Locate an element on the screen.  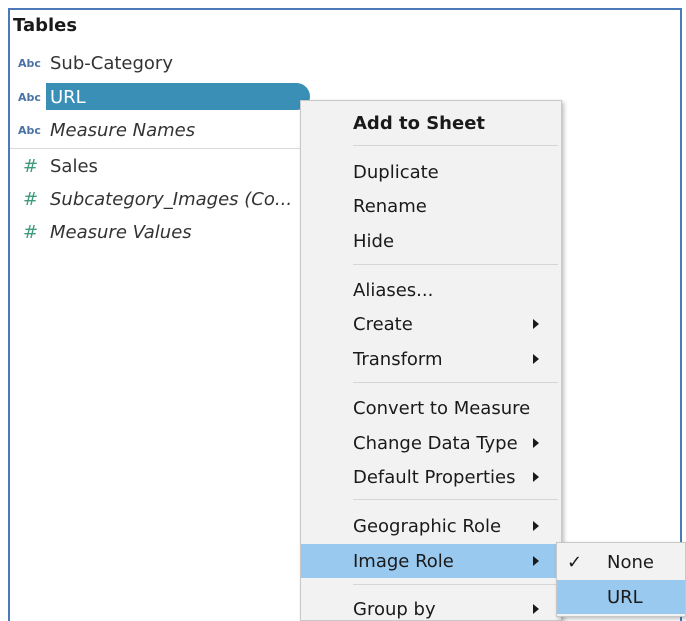
pane-title: Tables is located at coordinates (45, 25).